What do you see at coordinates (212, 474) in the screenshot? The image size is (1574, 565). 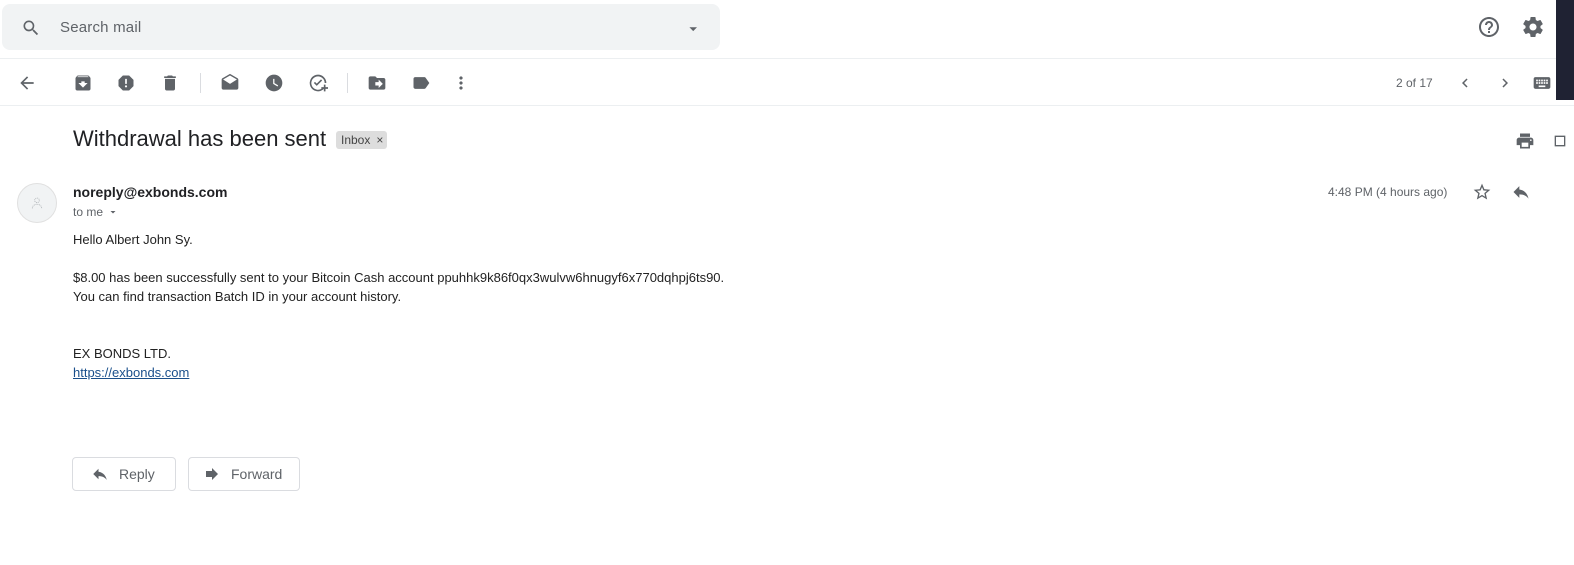 I see `forward-arrow-icon` at bounding box center [212, 474].